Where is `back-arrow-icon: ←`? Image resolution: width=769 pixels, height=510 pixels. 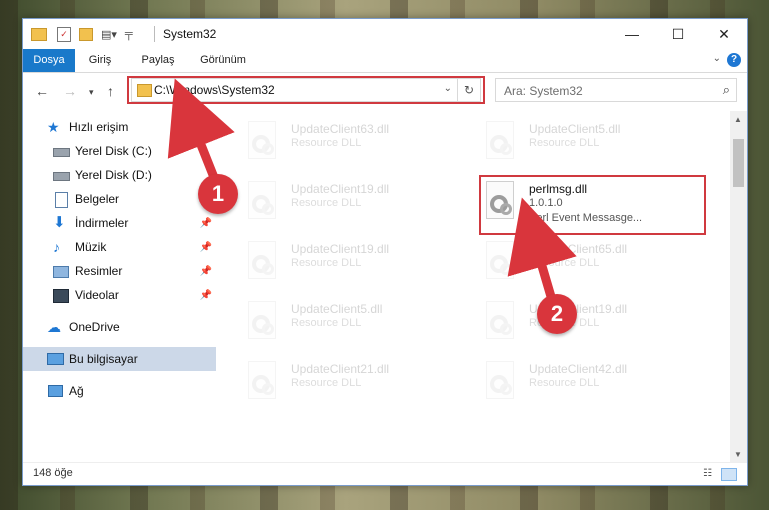
back-arrow-icon: ← is located at coordinates (42, 91).